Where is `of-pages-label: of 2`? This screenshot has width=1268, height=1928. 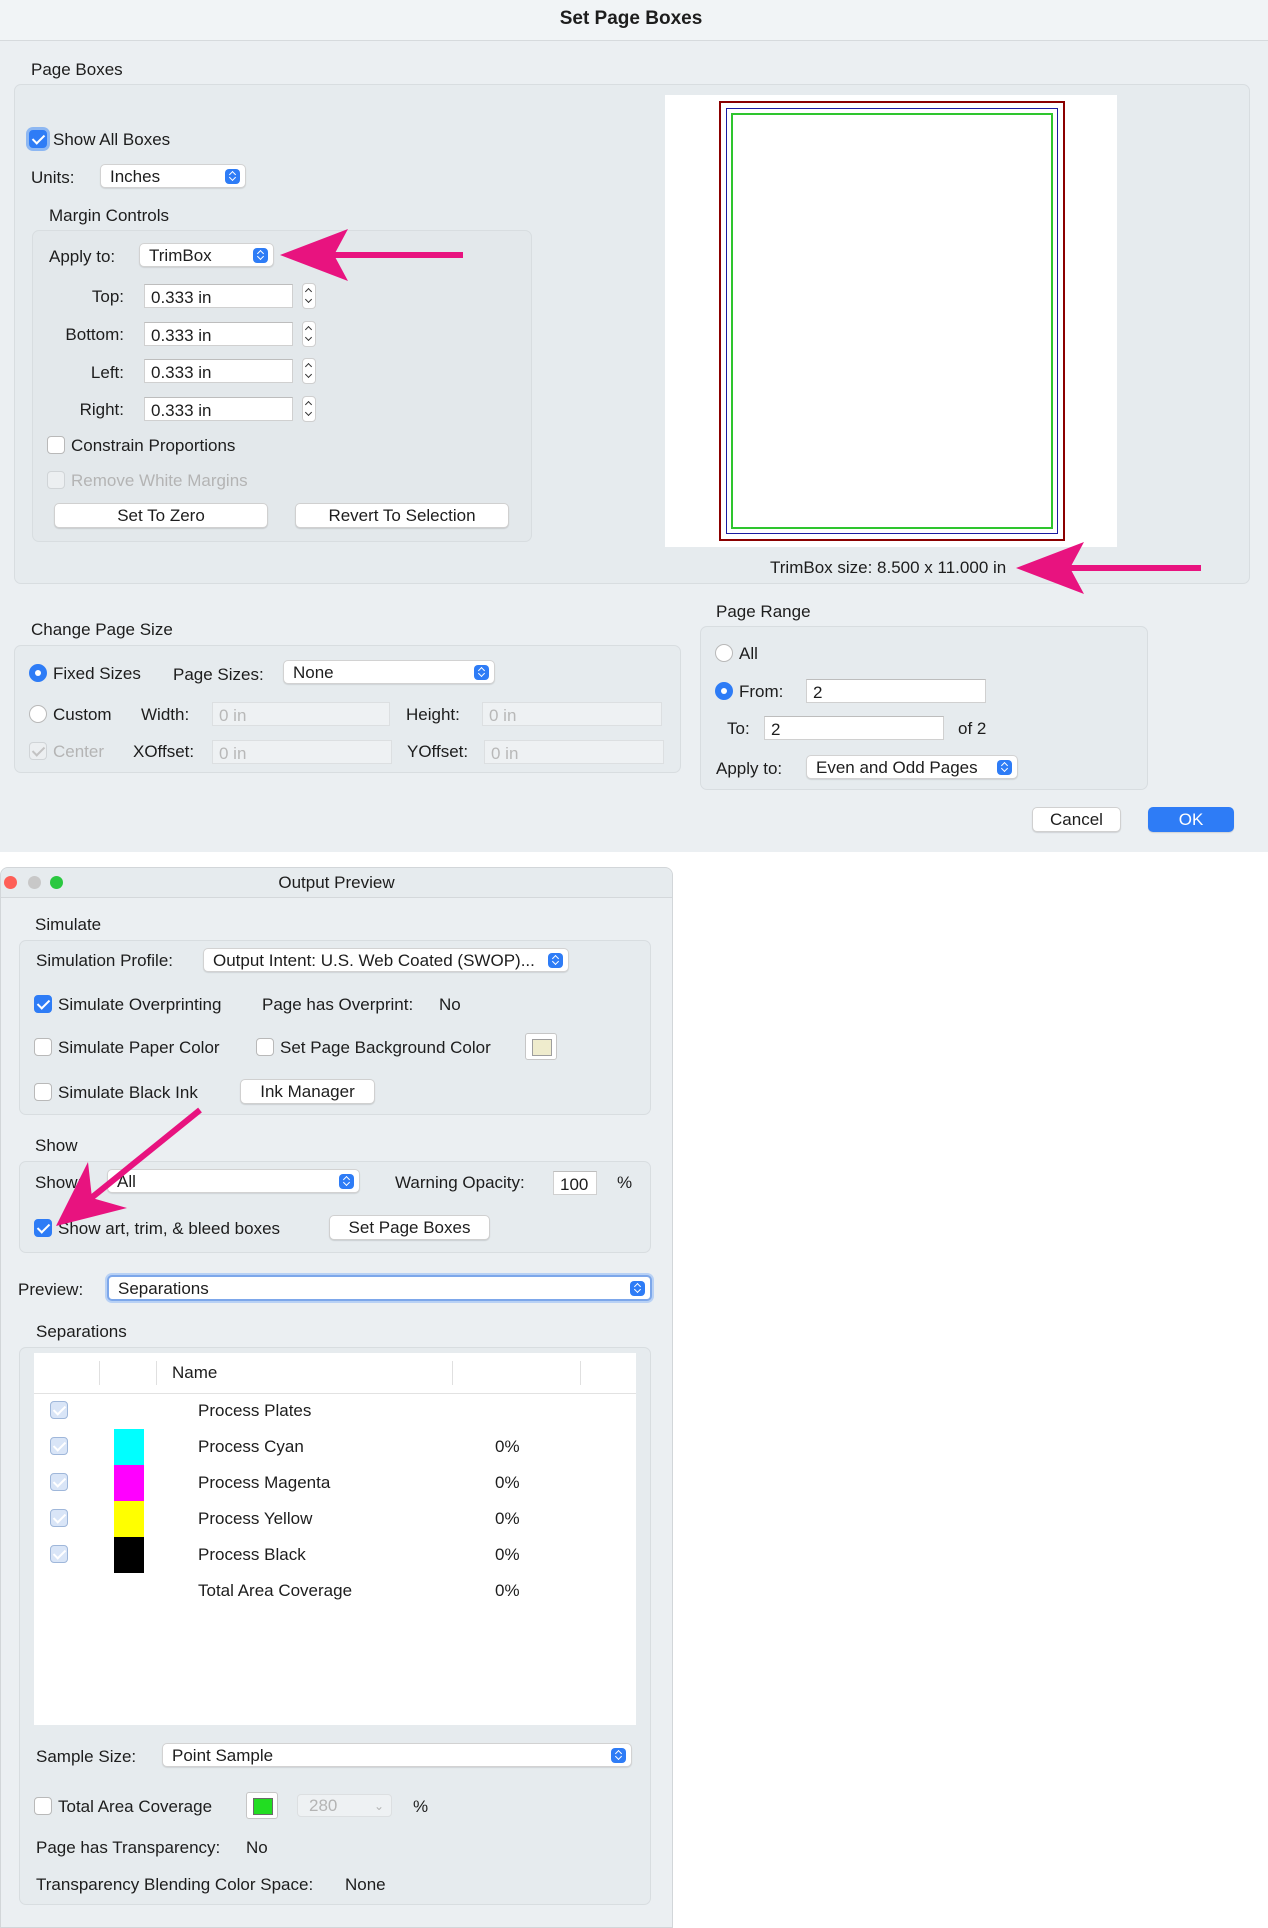 of-pages-label: of 2 is located at coordinates (972, 728).